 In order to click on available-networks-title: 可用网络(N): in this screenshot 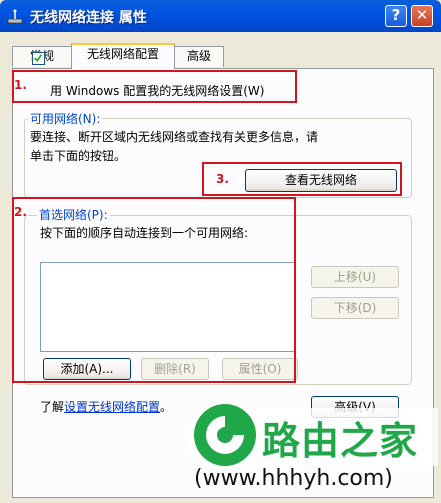, I will do `click(65, 118)`.